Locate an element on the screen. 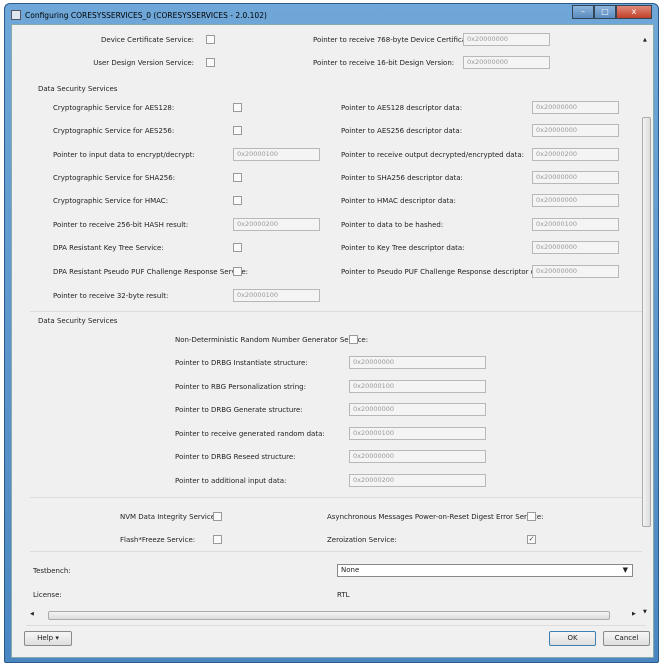 The image size is (667, 666). service-label: Cryptographic Service for SHA256: is located at coordinates (114, 178).